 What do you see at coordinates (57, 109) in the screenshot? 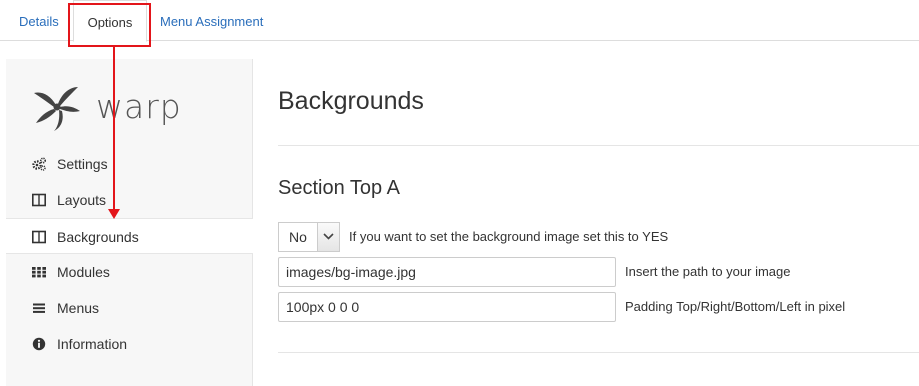
I see `warp-logo-icon` at bounding box center [57, 109].